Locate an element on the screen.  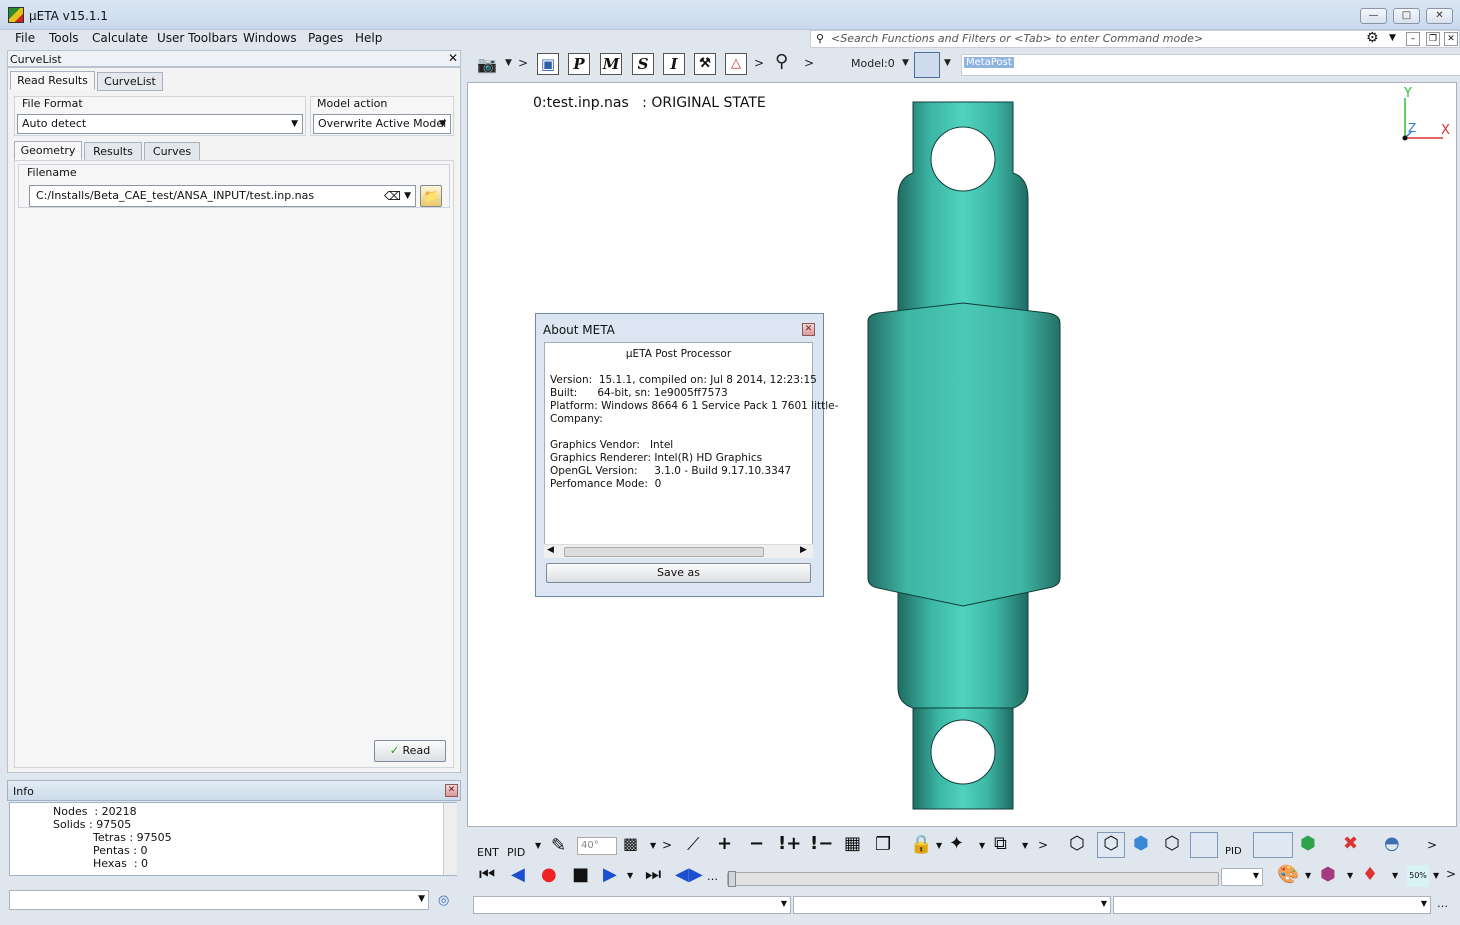
section-icon: ◓ is located at coordinates (1392, 843).